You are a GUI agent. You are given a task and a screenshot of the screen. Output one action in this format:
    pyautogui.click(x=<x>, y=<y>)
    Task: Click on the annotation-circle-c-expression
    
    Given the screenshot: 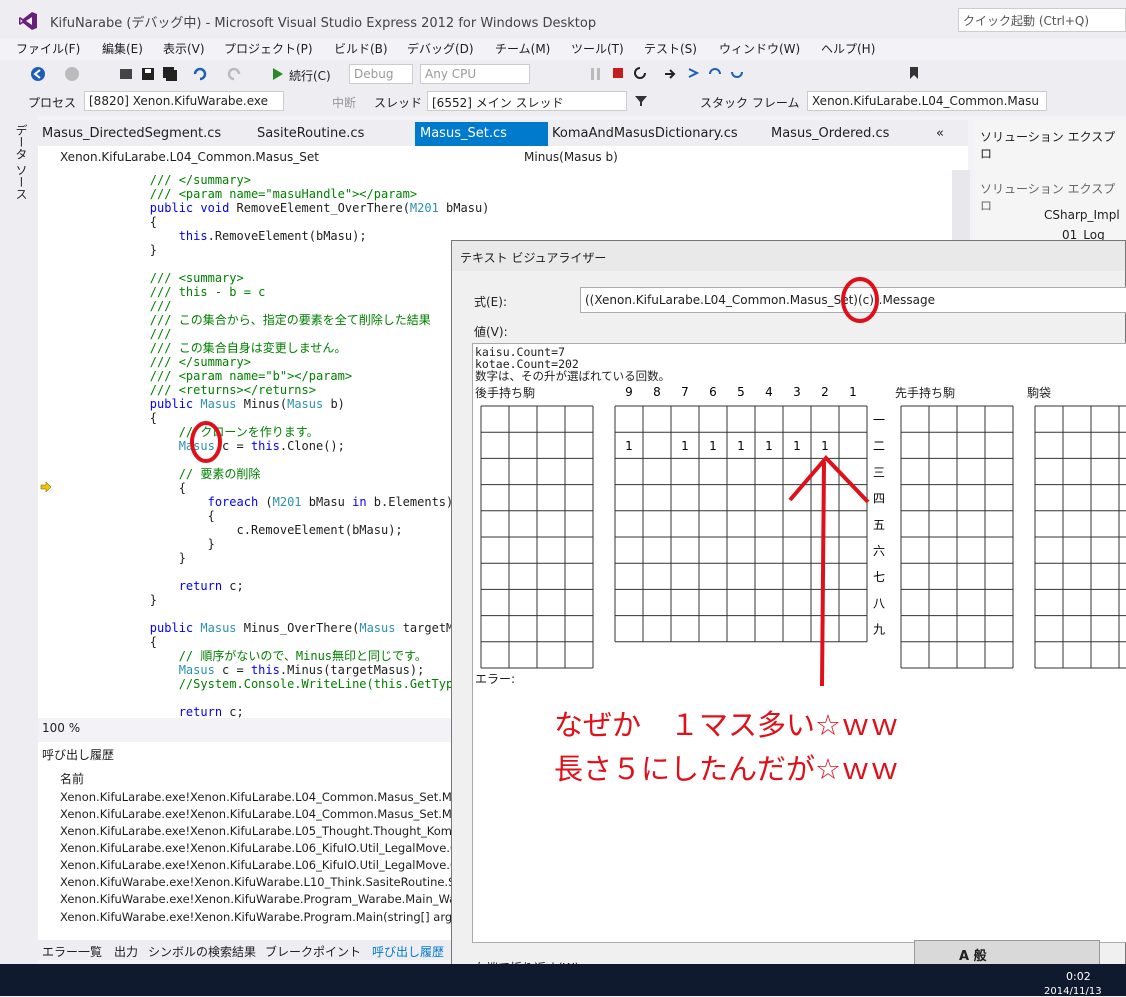 What is the action you would take?
    pyautogui.click(x=860, y=300)
    